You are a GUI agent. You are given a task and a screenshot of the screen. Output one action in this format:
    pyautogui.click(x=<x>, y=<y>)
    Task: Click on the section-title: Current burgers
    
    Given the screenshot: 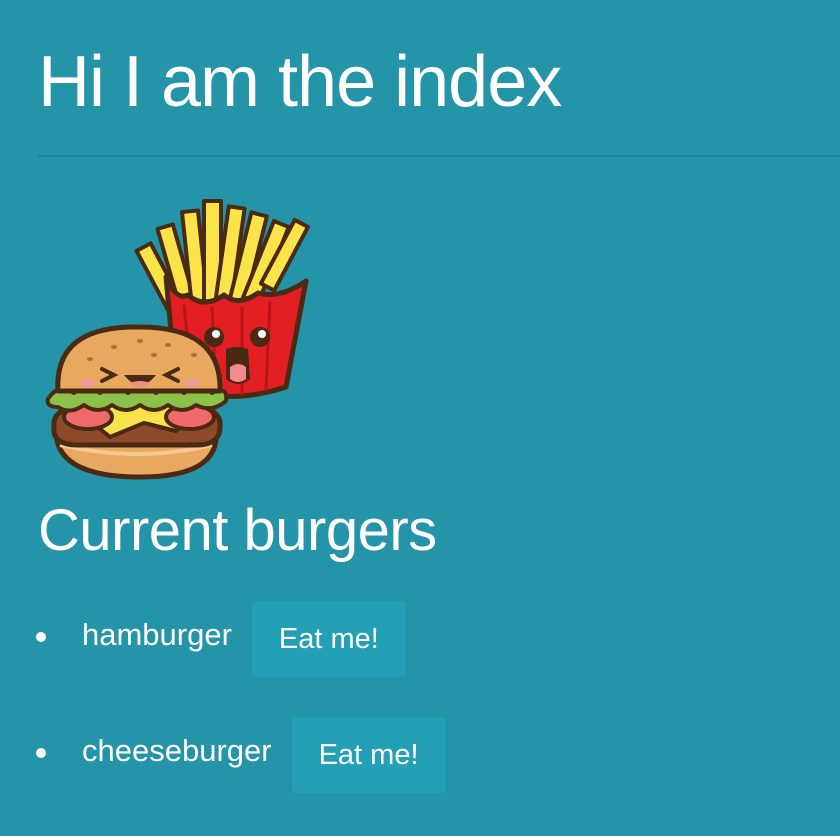 What is the action you would take?
    pyautogui.click(x=237, y=530)
    